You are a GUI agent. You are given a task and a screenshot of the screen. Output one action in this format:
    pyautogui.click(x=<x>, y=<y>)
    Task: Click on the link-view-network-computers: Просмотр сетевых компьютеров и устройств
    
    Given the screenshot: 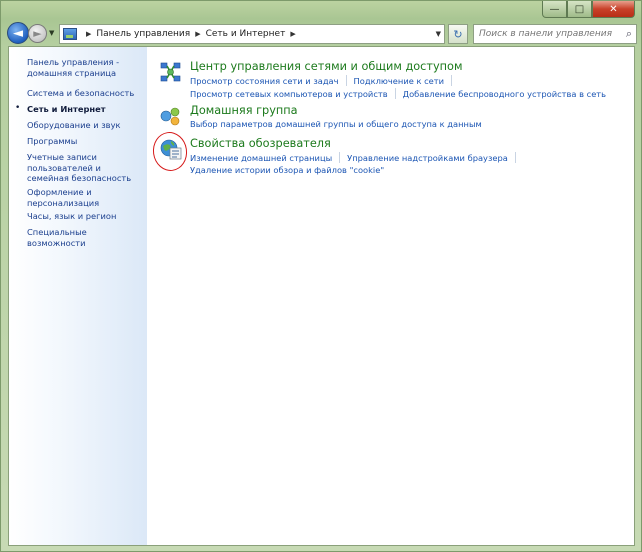 What is the action you would take?
    pyautogui.click(x=289, y=94)
    